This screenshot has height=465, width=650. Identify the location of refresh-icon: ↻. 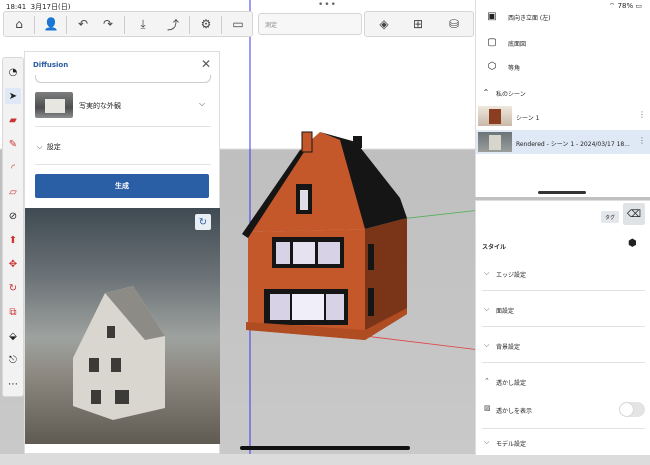
(203, 222).